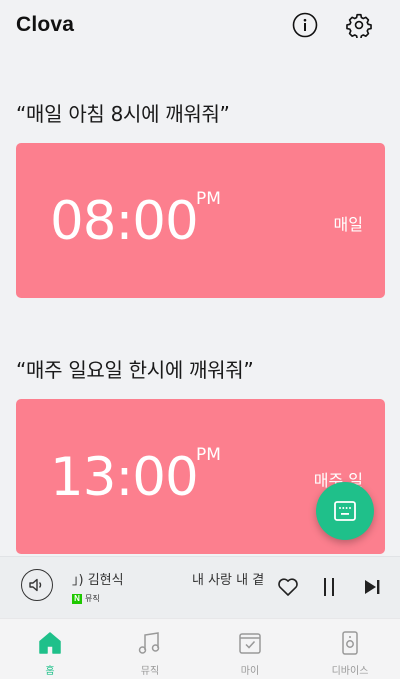 This screenshot has height=679, width=400. Describe the element at coordinates (135, 370) in the screenshot. I see `alarm-voice-command: “매주 일요일 한시에 깨워줘”` at that location.